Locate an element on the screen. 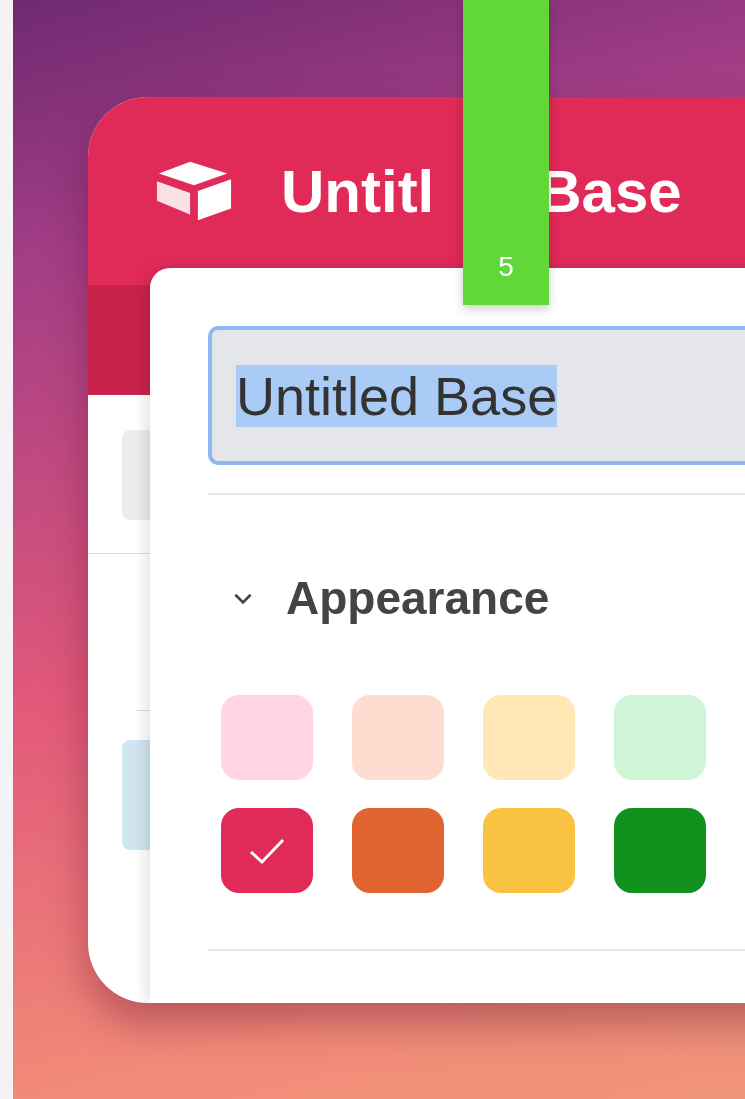  step-marker: 5 is located at coordinates (506, 152).